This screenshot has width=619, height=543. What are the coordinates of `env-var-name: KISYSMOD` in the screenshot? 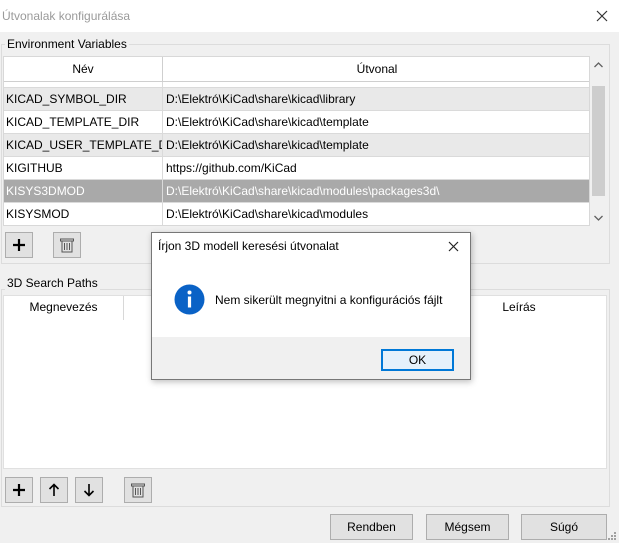 It's located at (83, 214).